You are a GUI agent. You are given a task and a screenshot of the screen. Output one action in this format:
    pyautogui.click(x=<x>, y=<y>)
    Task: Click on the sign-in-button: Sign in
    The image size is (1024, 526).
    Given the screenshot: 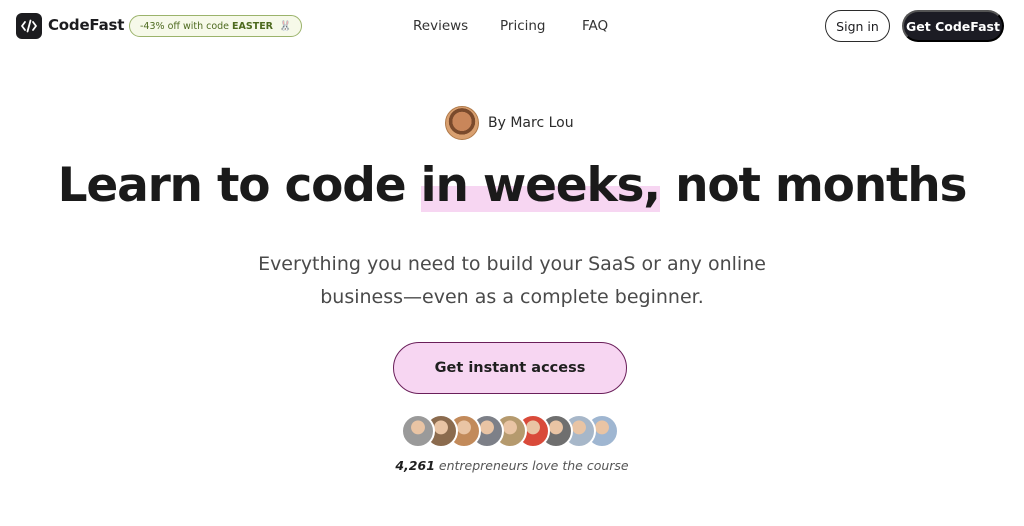 What is the action you would take?
    pyautogui.click(x=857, y=26)
    